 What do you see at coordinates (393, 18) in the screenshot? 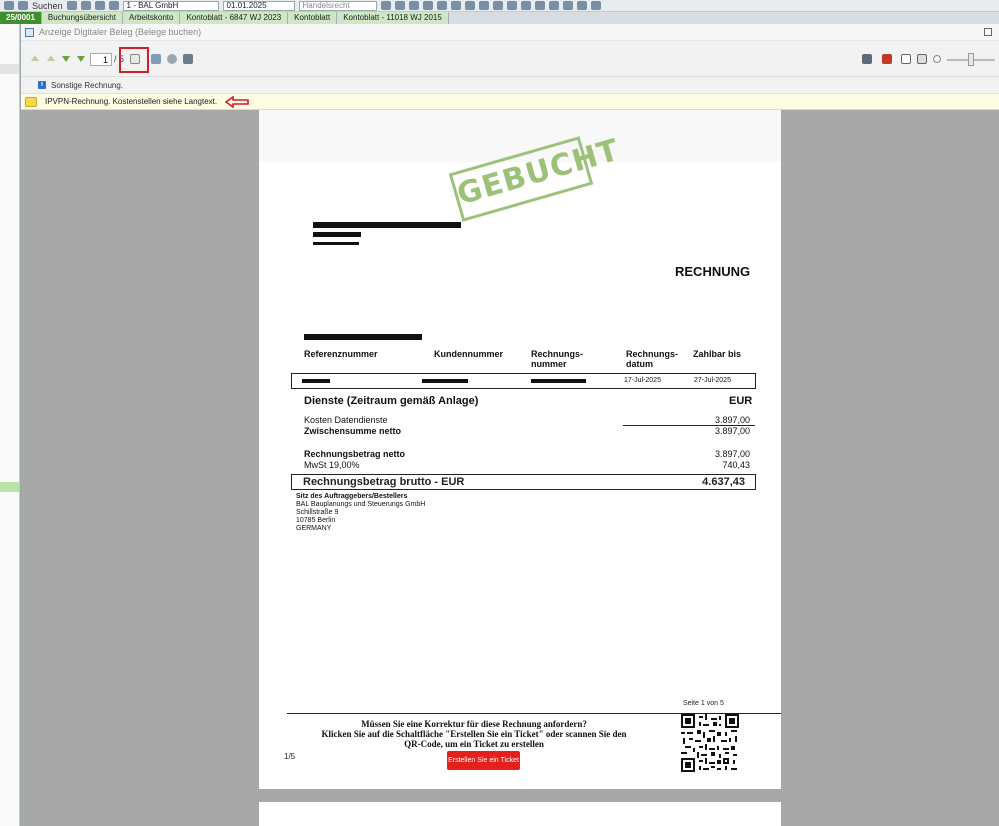
I see `tab-account-sheet-11018: Kontoblatt - 11018 WJ 2015` at bounding box center [393, 18].